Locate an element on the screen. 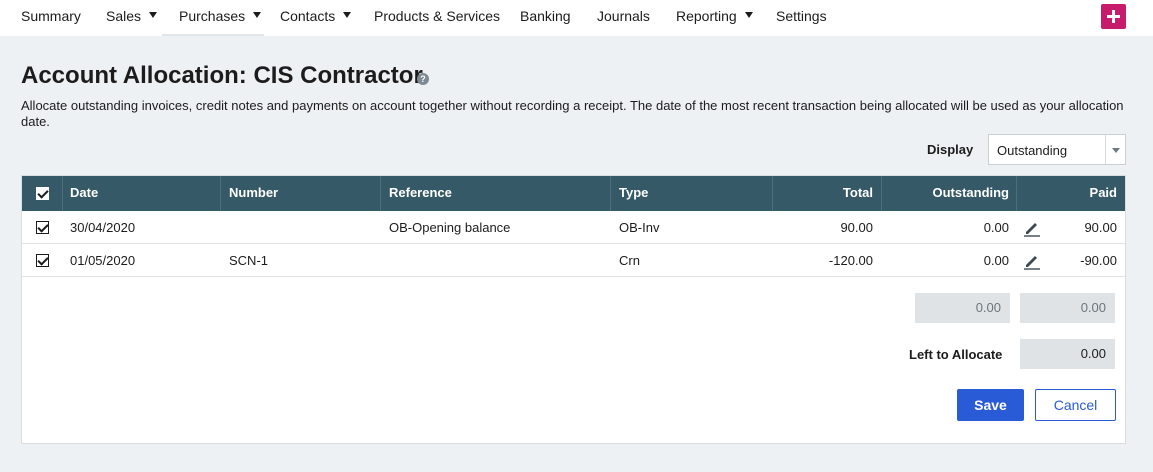 The width and height of the screenshot is (1153, 472). nav-active-indicator is located at coordinates (213, 35).